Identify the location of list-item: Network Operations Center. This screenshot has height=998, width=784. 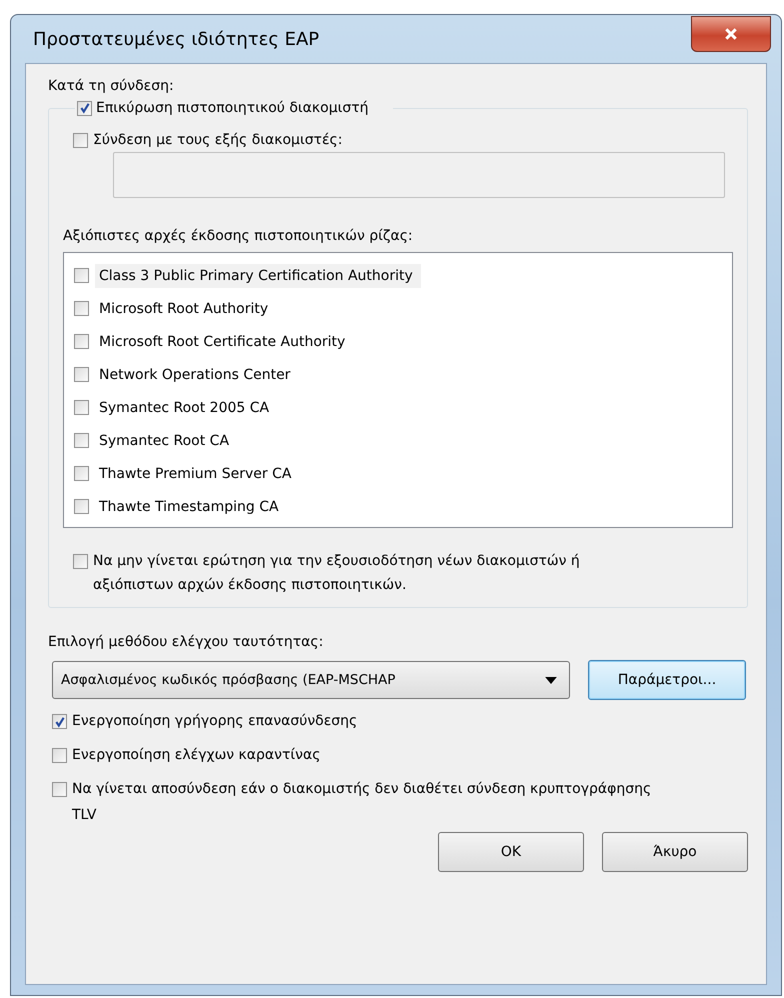
(196, 374).